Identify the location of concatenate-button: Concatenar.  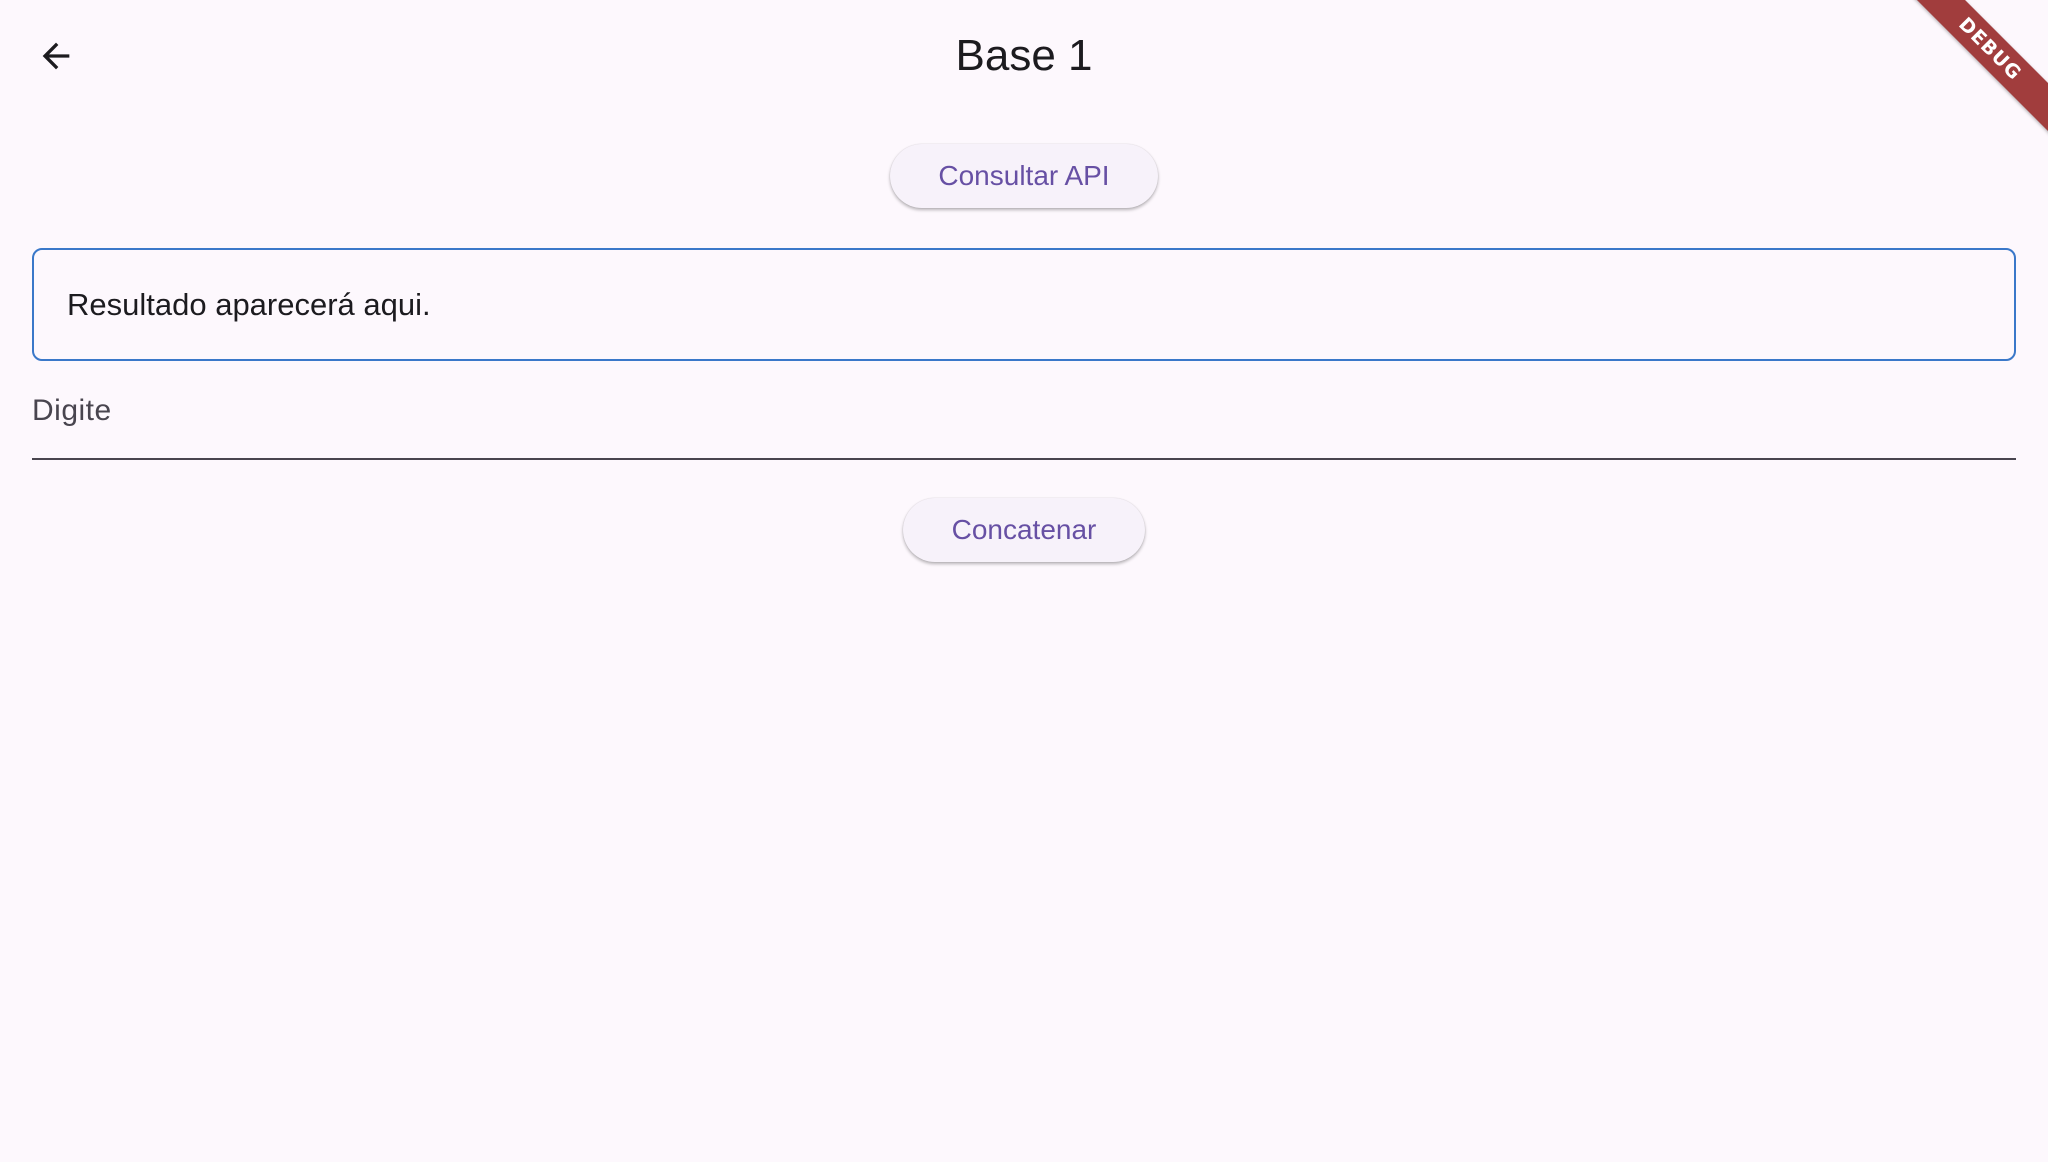
(1024, 530).